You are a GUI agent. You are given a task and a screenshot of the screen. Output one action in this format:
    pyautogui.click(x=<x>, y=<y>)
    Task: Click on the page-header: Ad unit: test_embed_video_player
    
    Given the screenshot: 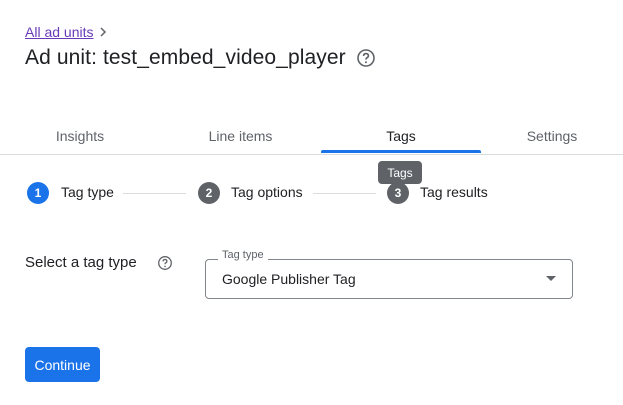 What is the action you would take?
    pyautogui.click(x=200, y=58)
    